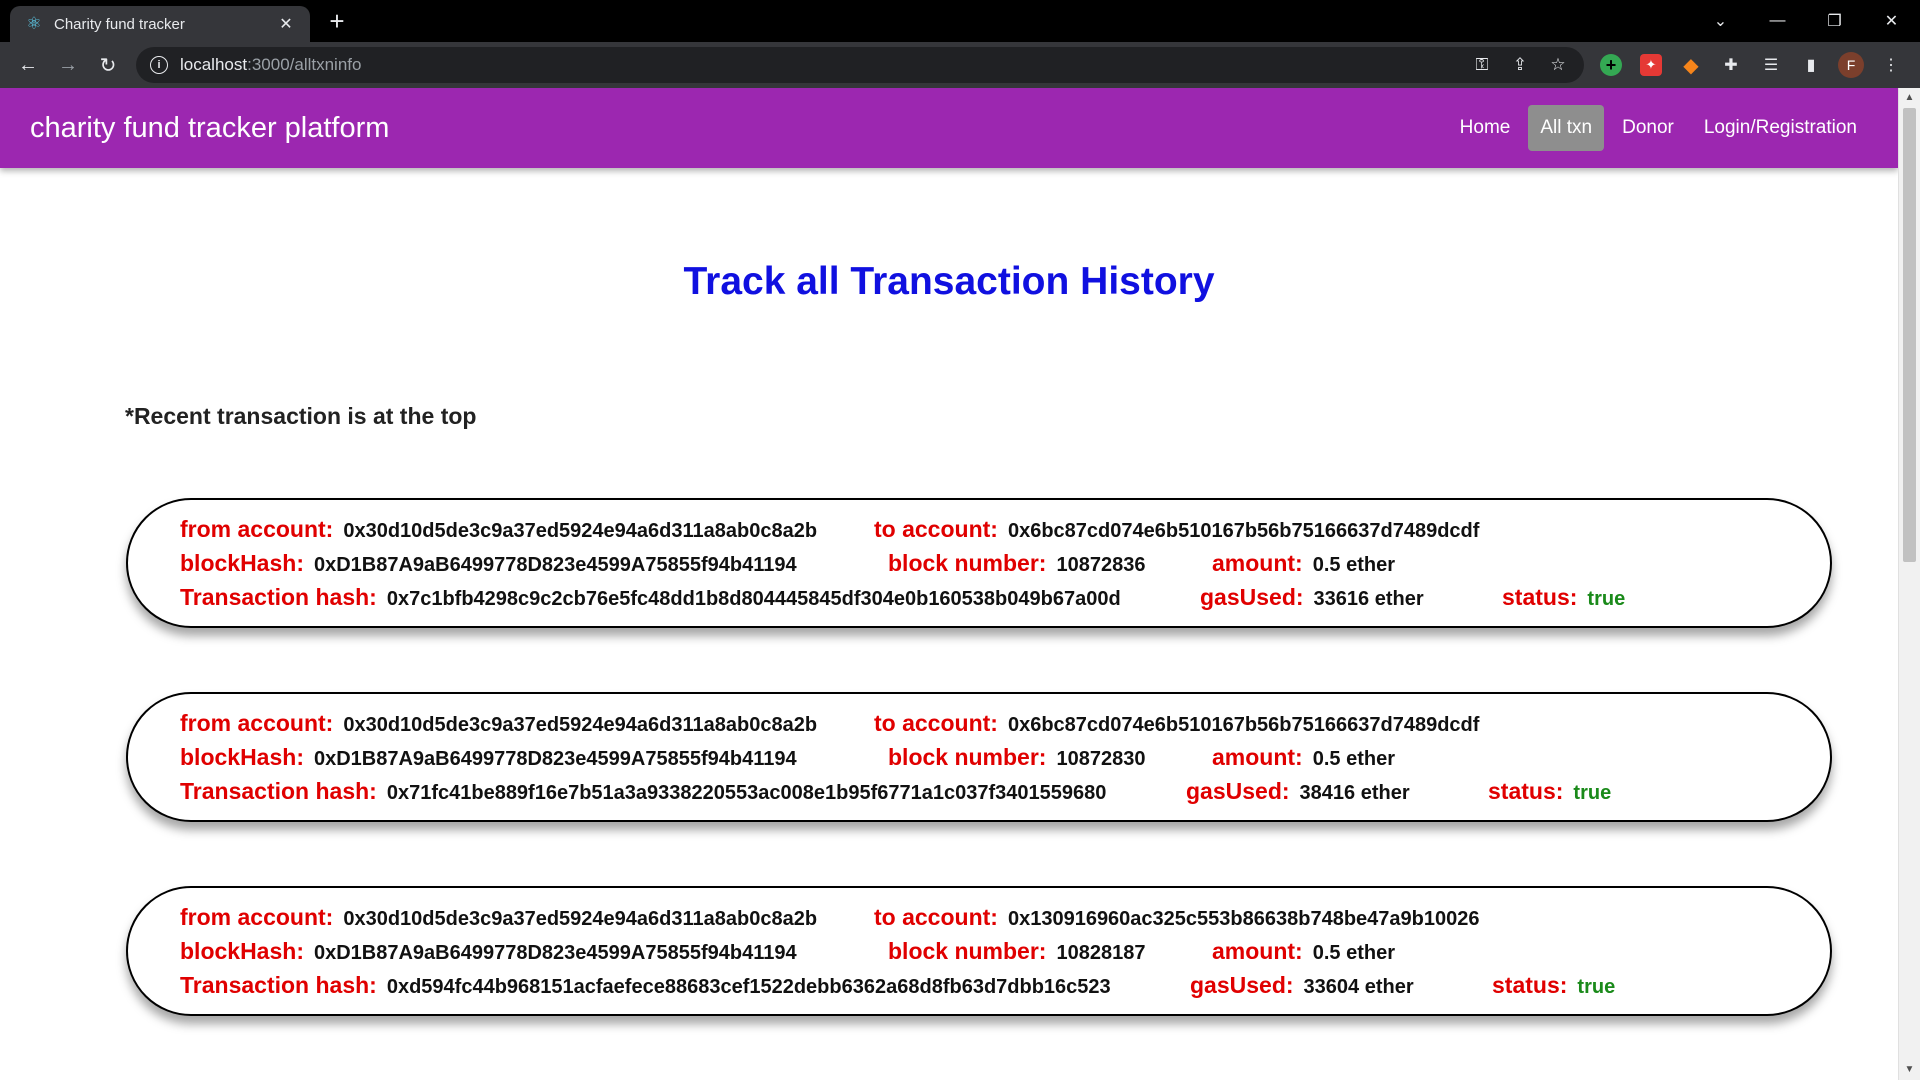  Describe the element at coordinates (860, 65) in the screenshot. I see `address-bar: i localhost :3000/alltxninfo ⚿ ⇪ ☆` at that location.